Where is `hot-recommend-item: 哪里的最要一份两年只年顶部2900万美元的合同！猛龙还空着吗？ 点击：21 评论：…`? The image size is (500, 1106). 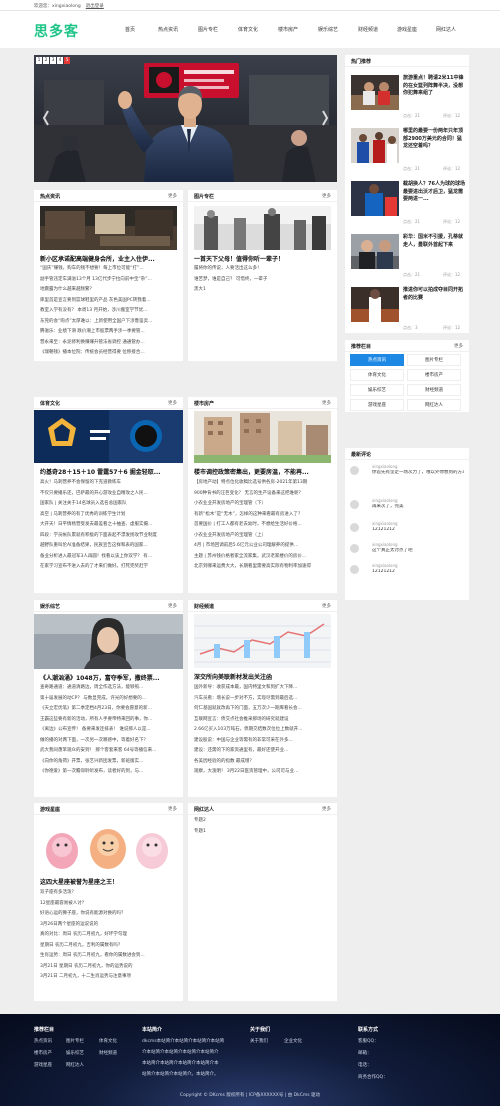
hot-recommend-item: 哪里的最要一份两年只年顶部2900万美元的合同！猛龙还空着吗？ 点击：21 评论：… is located at coordinates (407, 149).